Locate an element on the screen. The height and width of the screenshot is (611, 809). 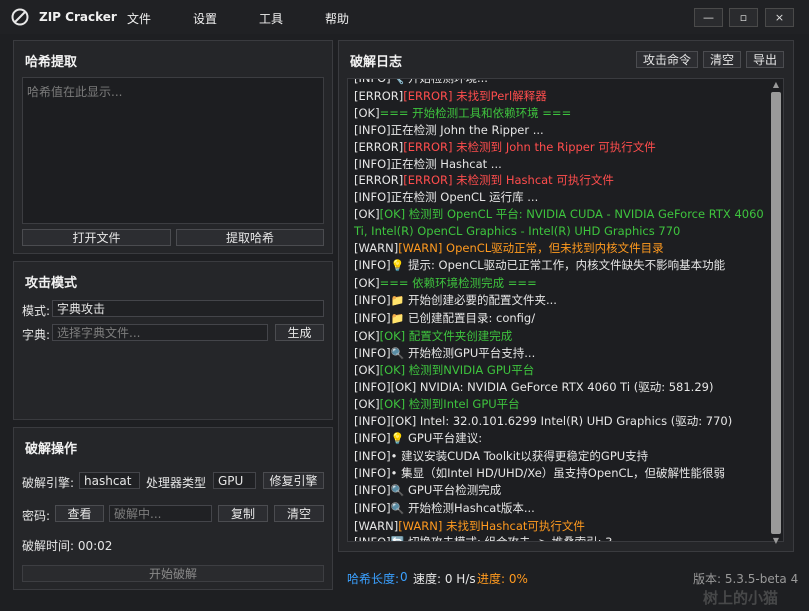
log-line-text: [OK] 检测到Intel GPU平台 is located at coordinates (449, 404).